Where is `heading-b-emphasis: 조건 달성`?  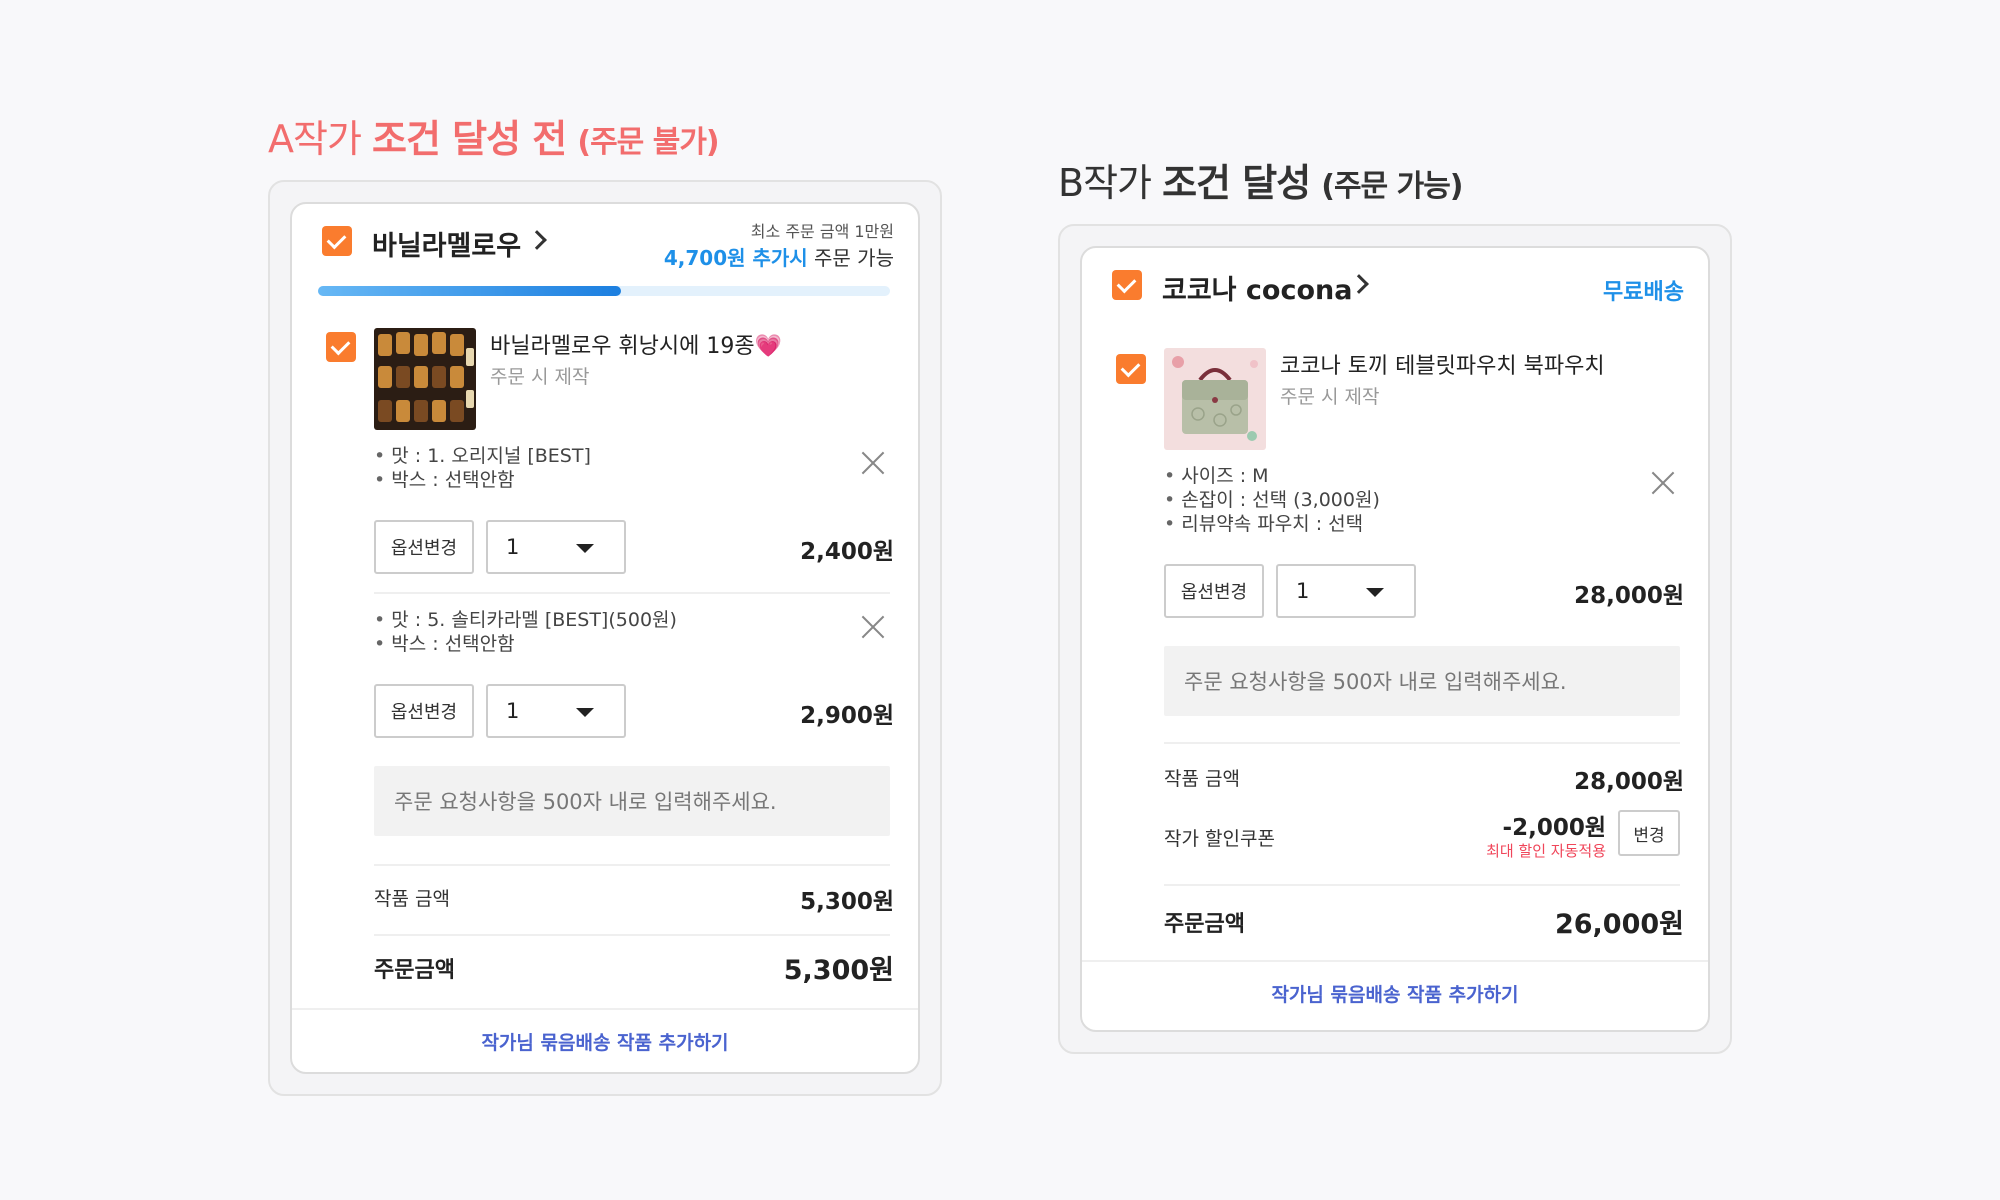
heading-b-emphasis: 조건 달성 is located at coordinates (1236, 183).